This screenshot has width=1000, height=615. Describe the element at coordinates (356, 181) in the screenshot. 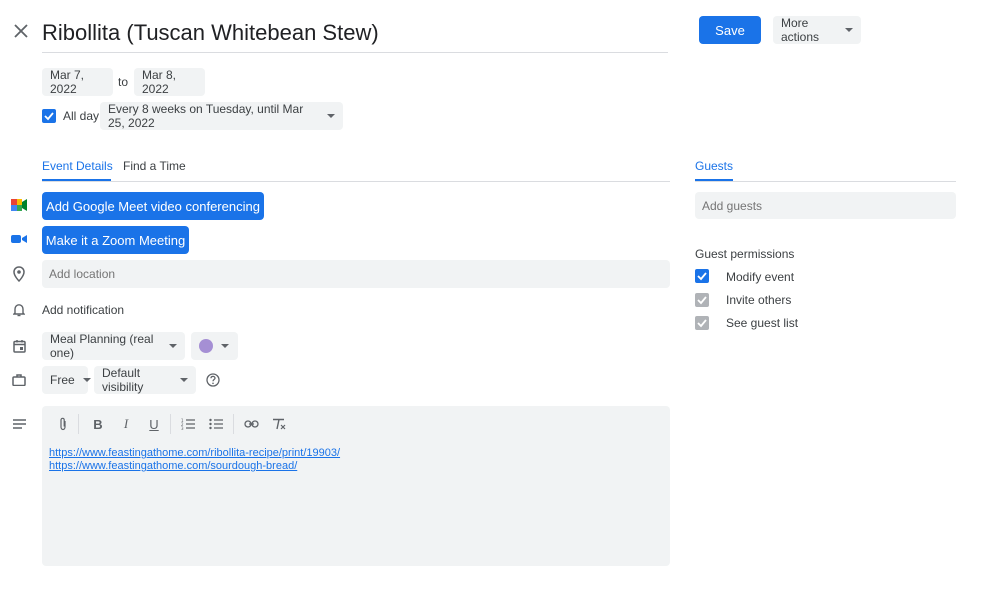

I see `tabs-divider` at that location.